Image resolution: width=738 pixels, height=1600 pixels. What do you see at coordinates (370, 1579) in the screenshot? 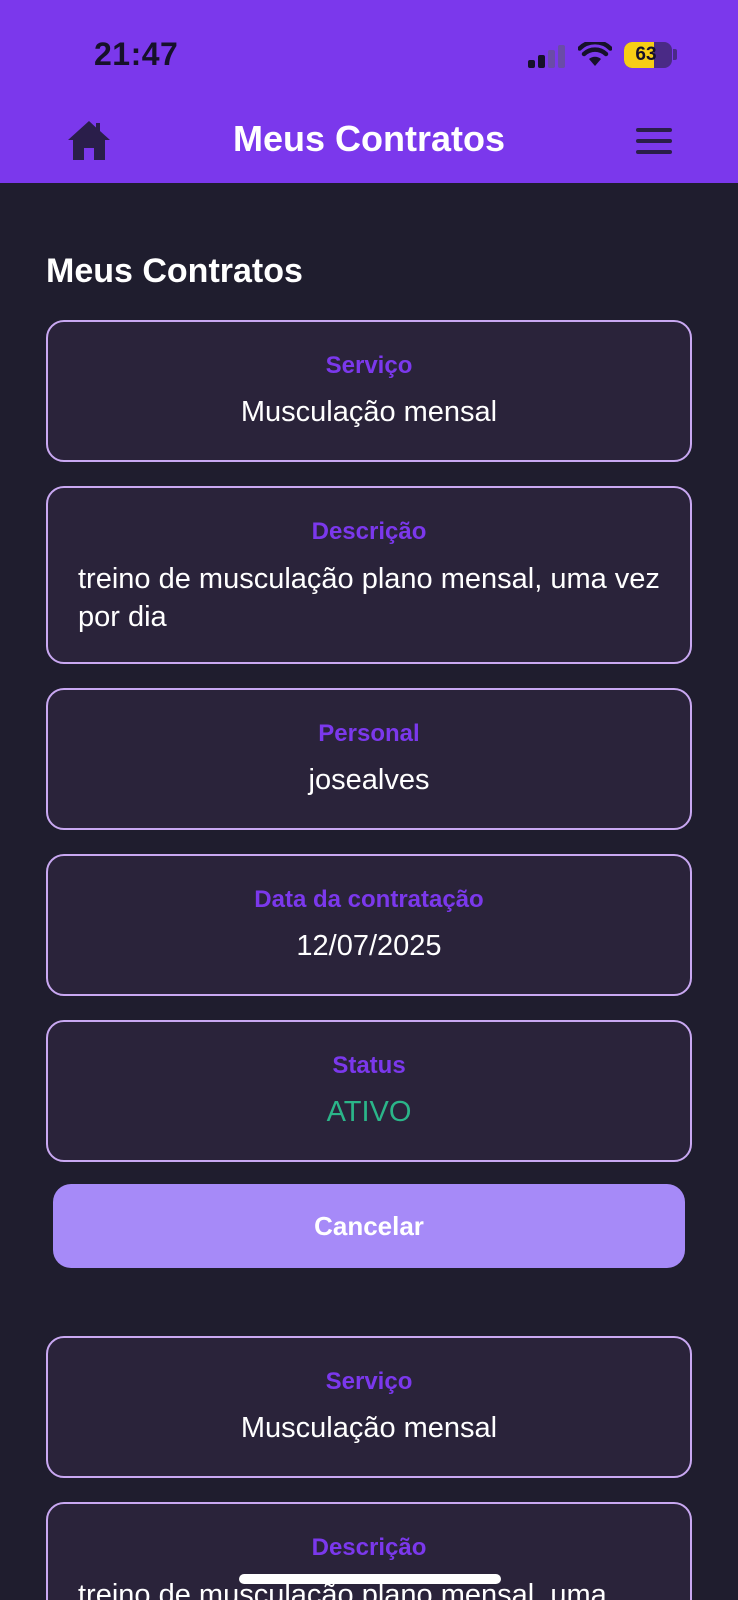
I see `home-indicator` at bounding box center [370, 1579].